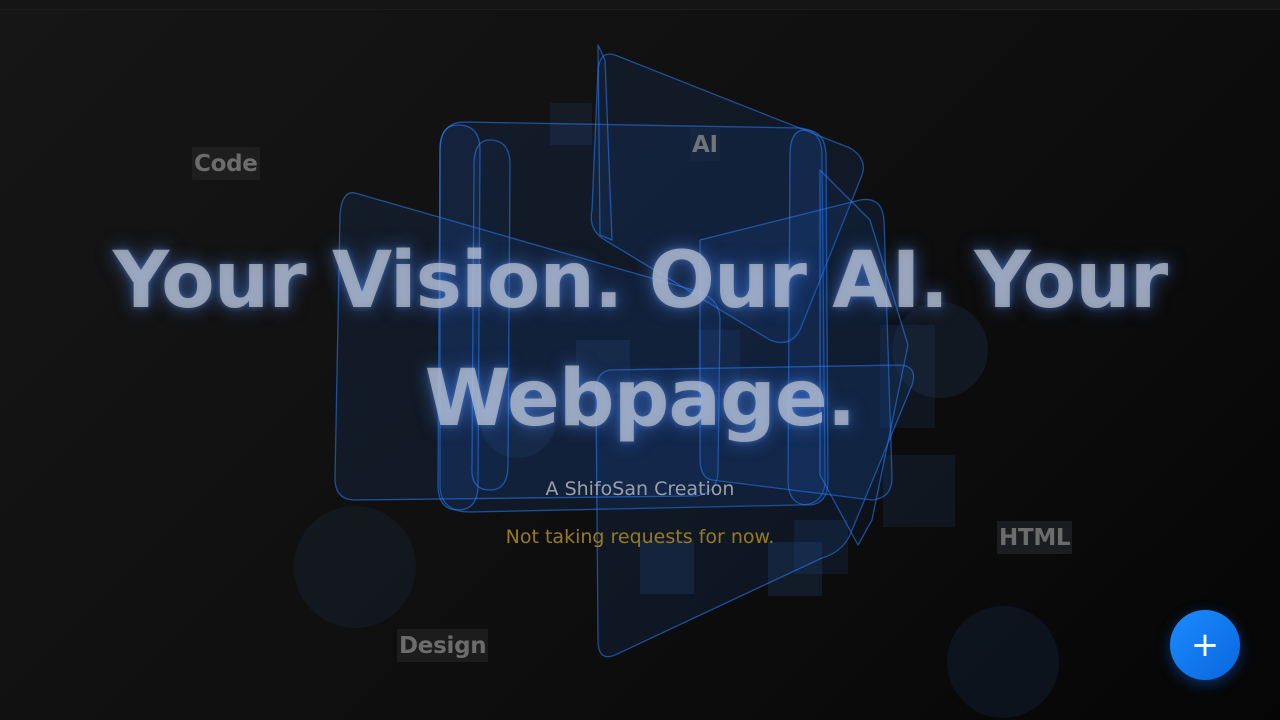 This screenshot has height=720, width=1280. I want to click on floating-tag-code: Code, so click(226, 163).